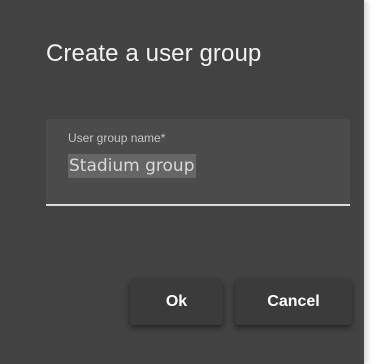 The height and width of the screenshot is (364, 376). What do you see at coordinates (132, 166) in the screenshot?
I see `selected-text: Stadium group` at bounding box center [132, 166].